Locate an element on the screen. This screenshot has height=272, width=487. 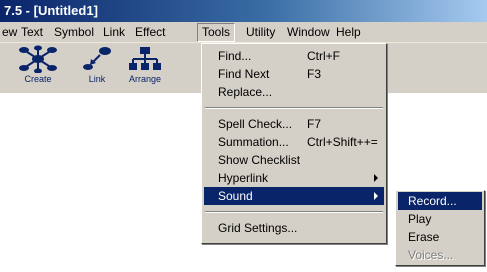
menu-tools: Tools is located at coordinates (216, 32).